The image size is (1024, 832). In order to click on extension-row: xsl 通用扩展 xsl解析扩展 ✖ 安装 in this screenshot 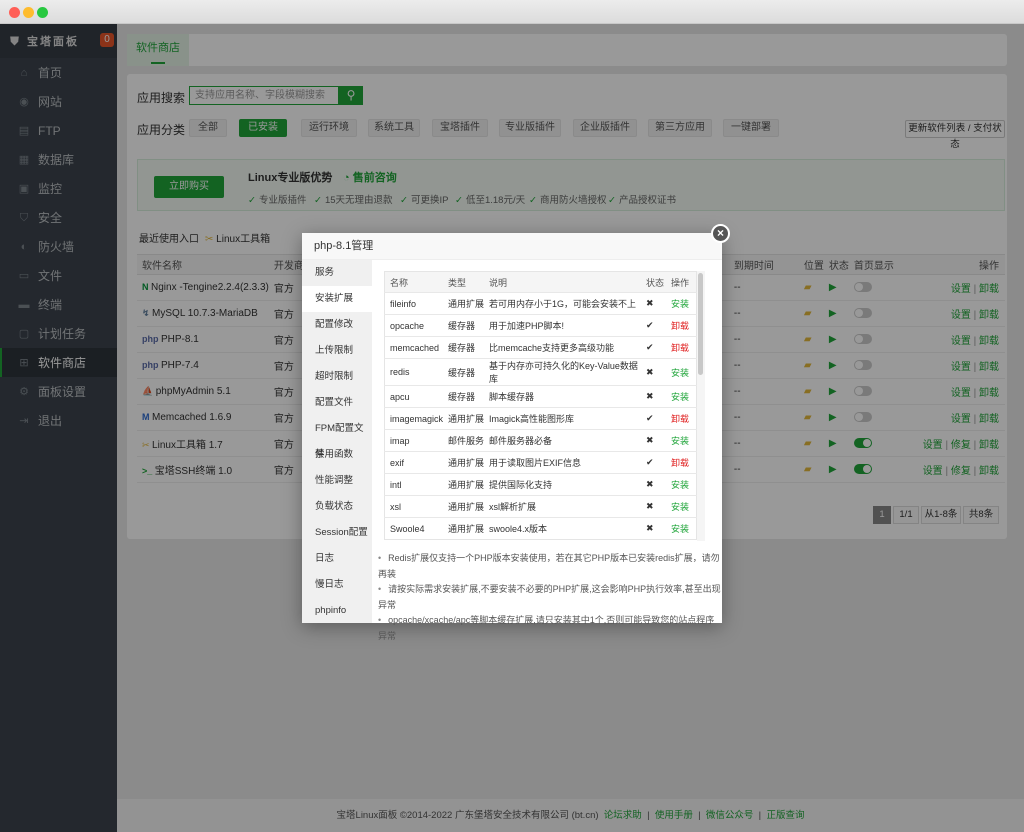, I will do `click(540, 506)`.